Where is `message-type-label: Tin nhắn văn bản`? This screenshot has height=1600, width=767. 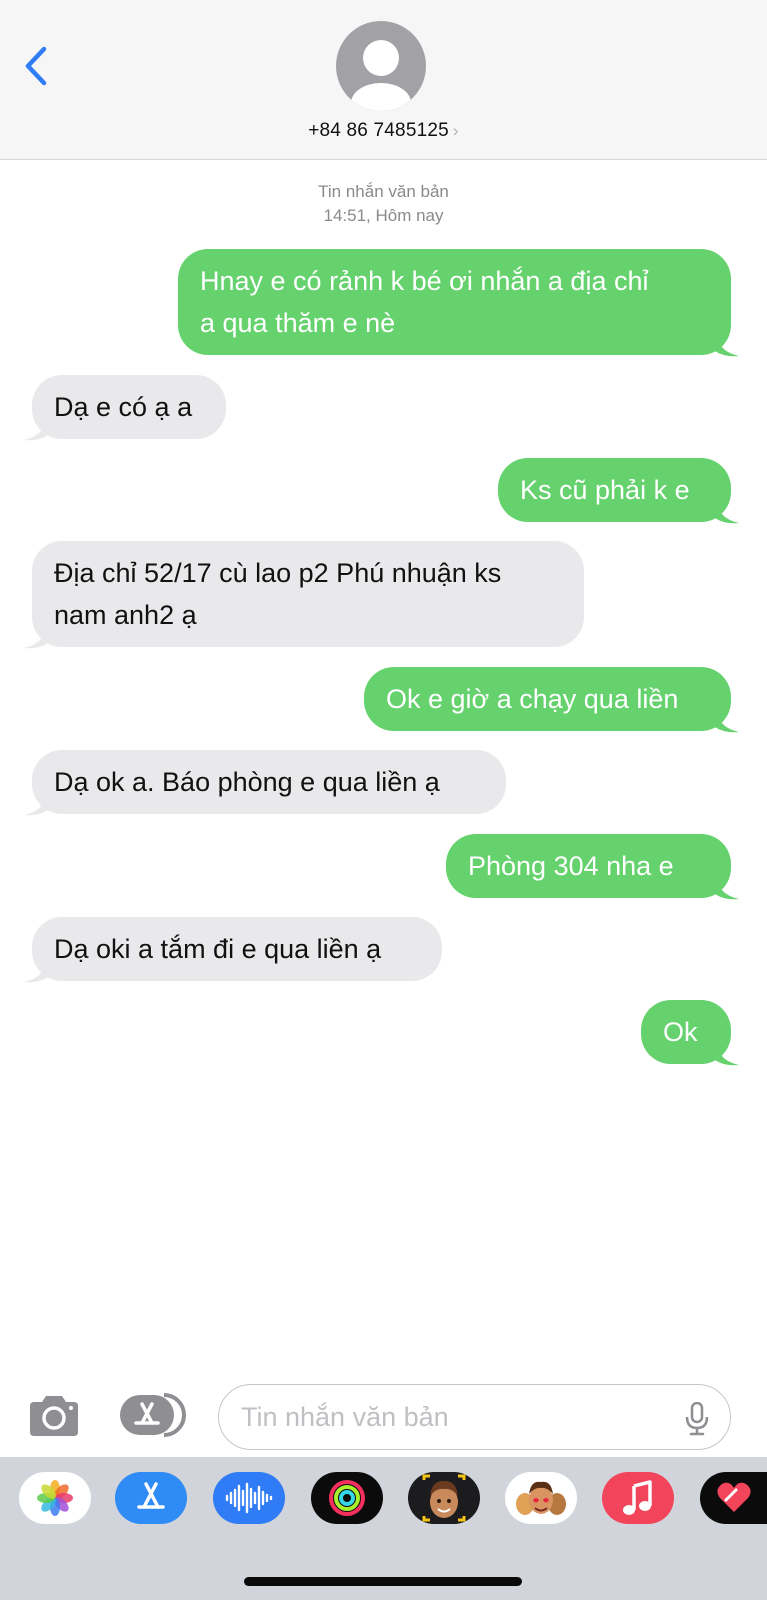
message-type-label: Tin nhắn văn bản is located at coordinates (383, 191).